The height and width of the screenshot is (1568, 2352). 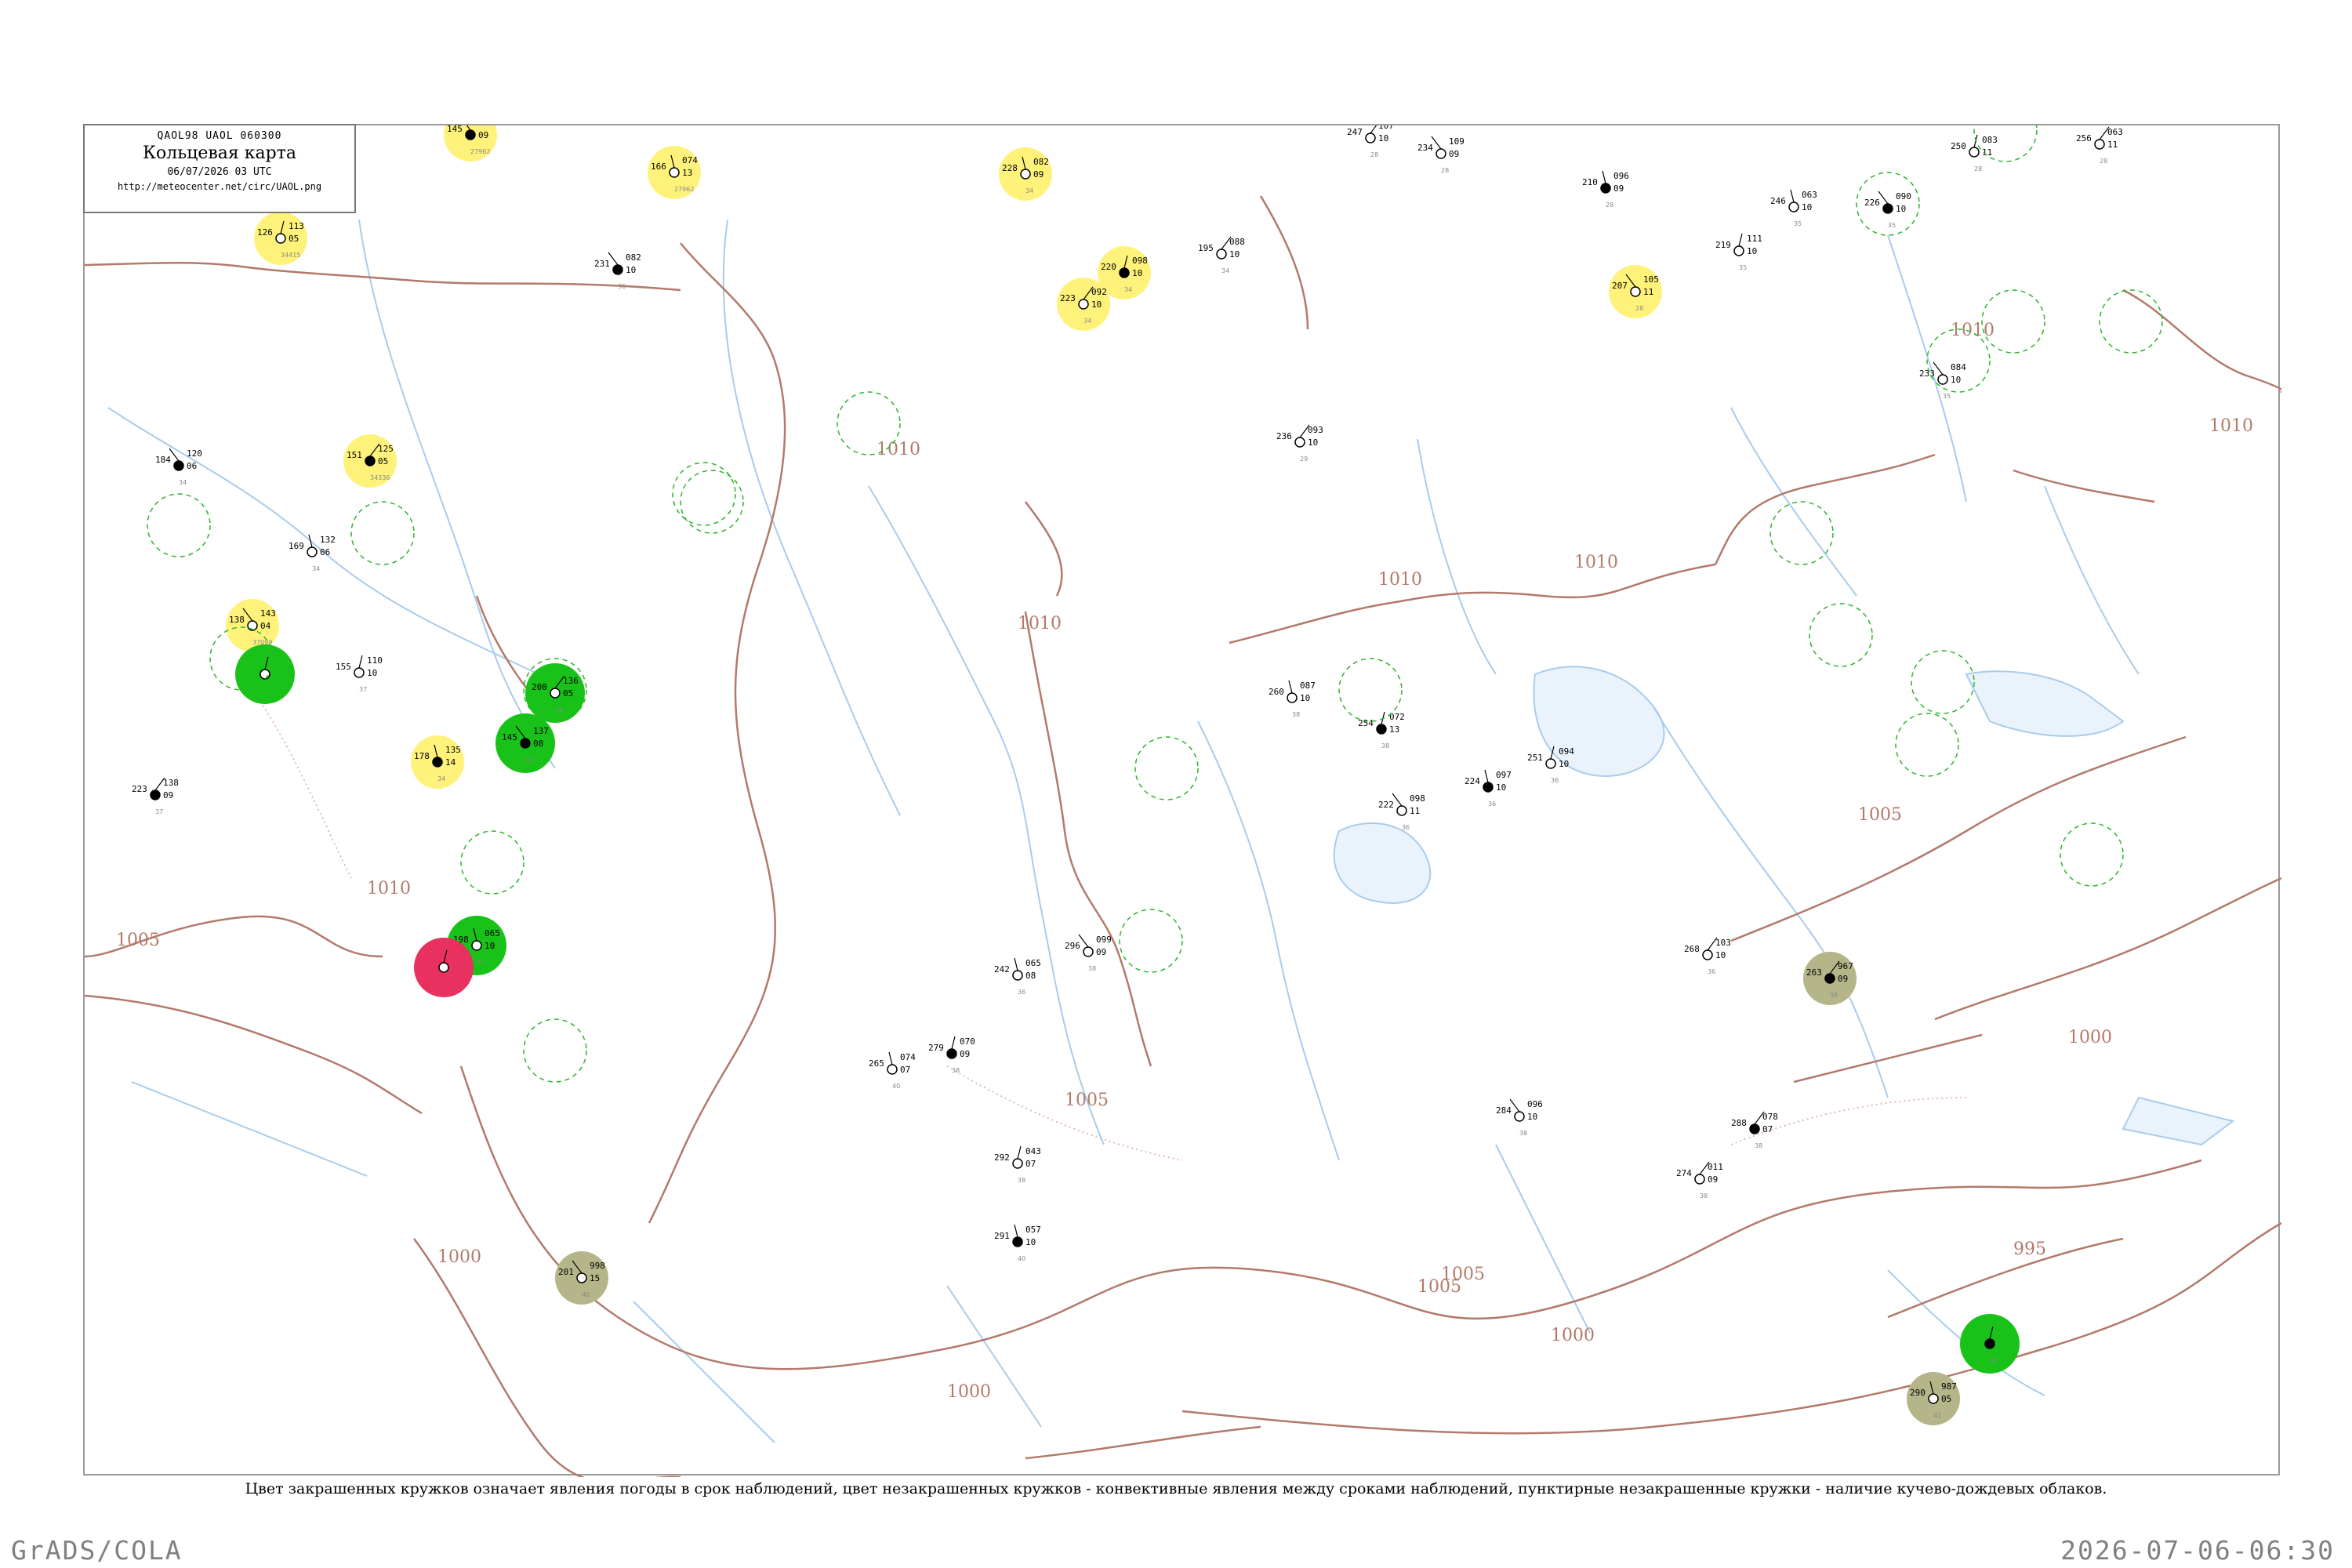 I want to click on station-temperature: 268, so click(x=1692, y=949).